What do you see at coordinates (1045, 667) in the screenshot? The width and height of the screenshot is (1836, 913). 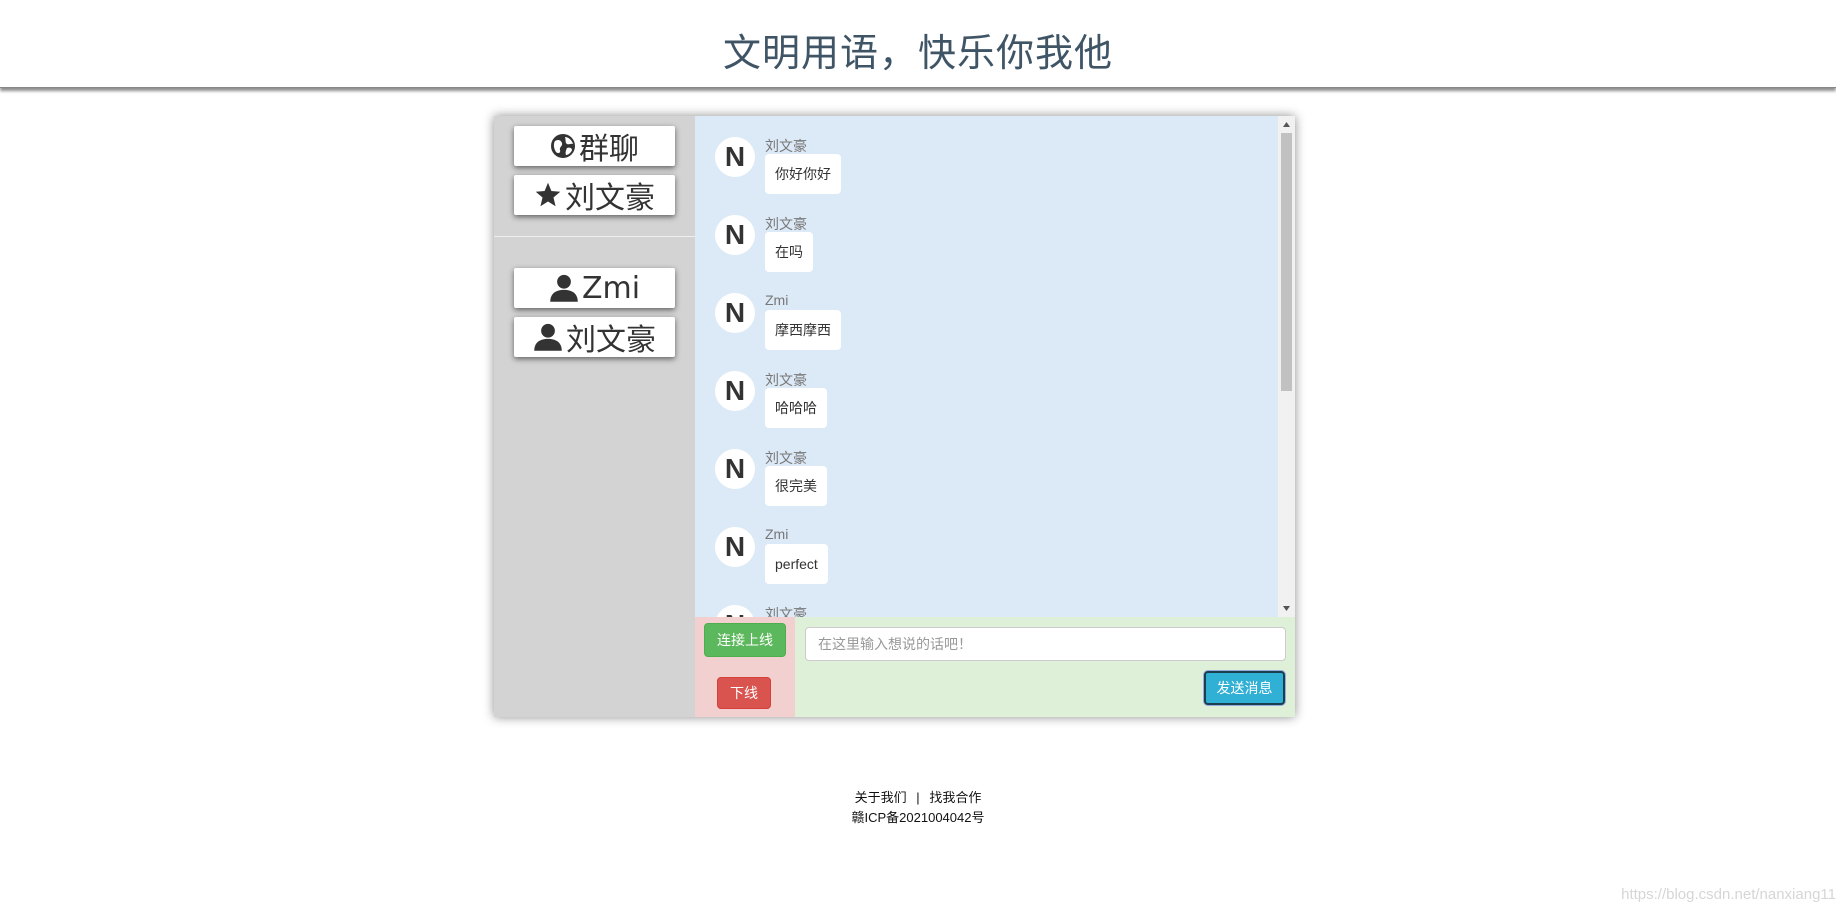 I see `composer: 发送消息` at bounding box center [1045, 667].